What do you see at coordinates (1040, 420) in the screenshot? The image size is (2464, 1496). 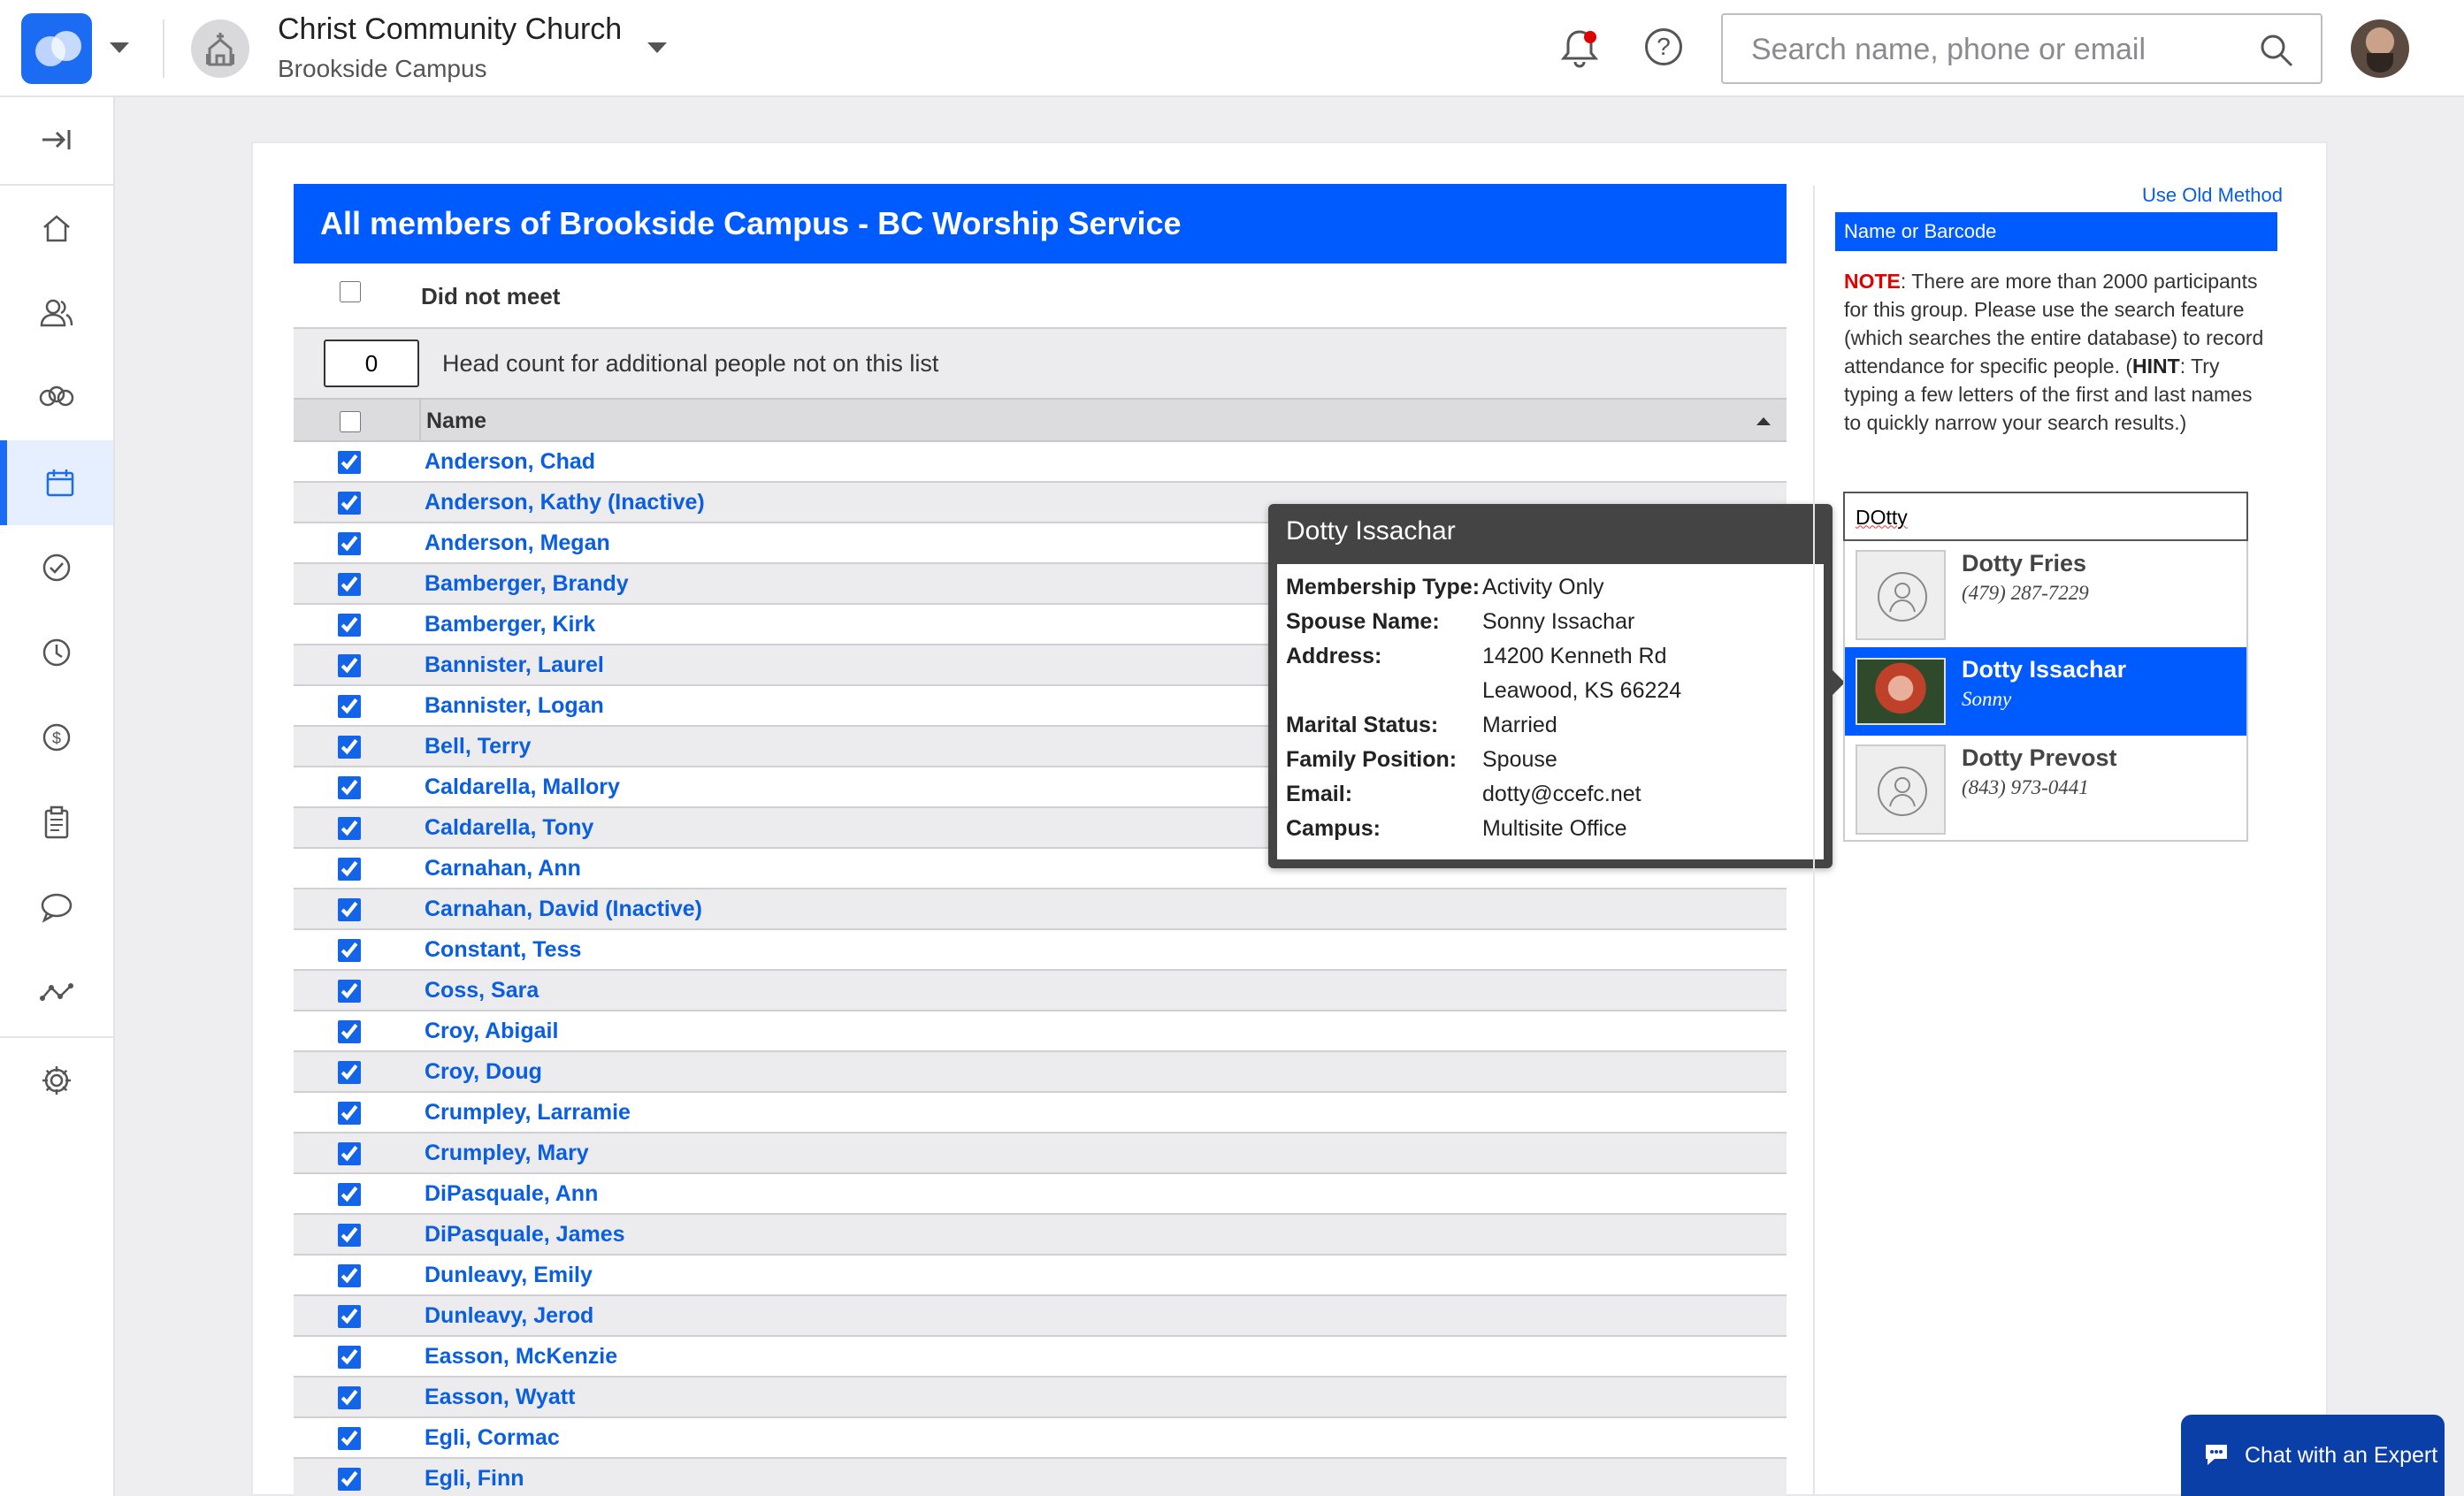 I see `table-header: Name` at bounding box center [1040, 420].